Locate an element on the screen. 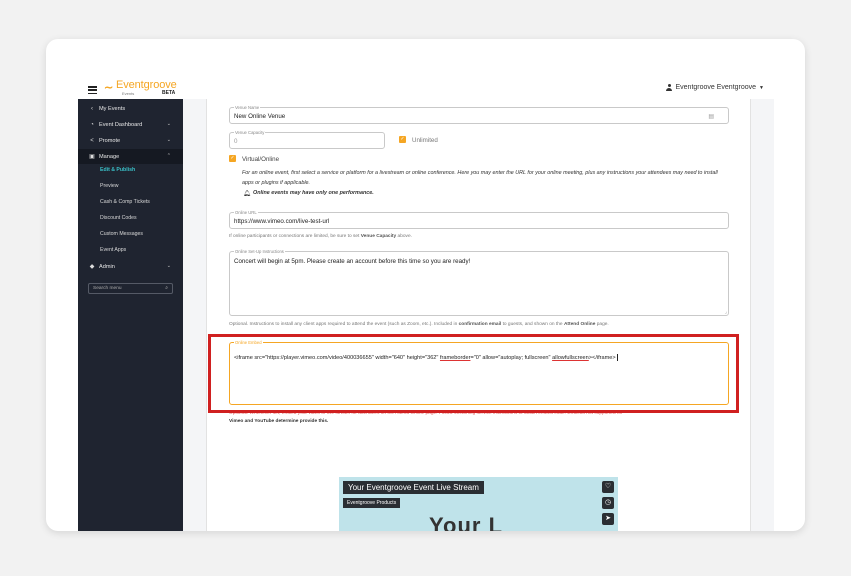 This screenshot has height=576, width=851. bell-icon: 🔔︎ is located at coordinates (247, 194).